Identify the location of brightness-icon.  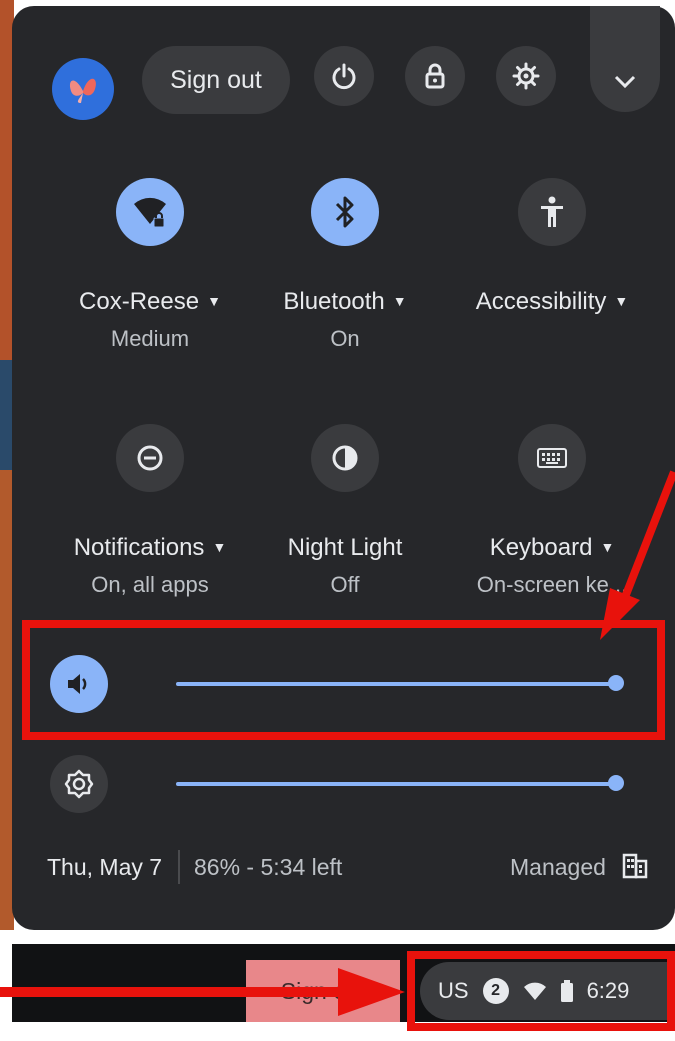
(79, 784).